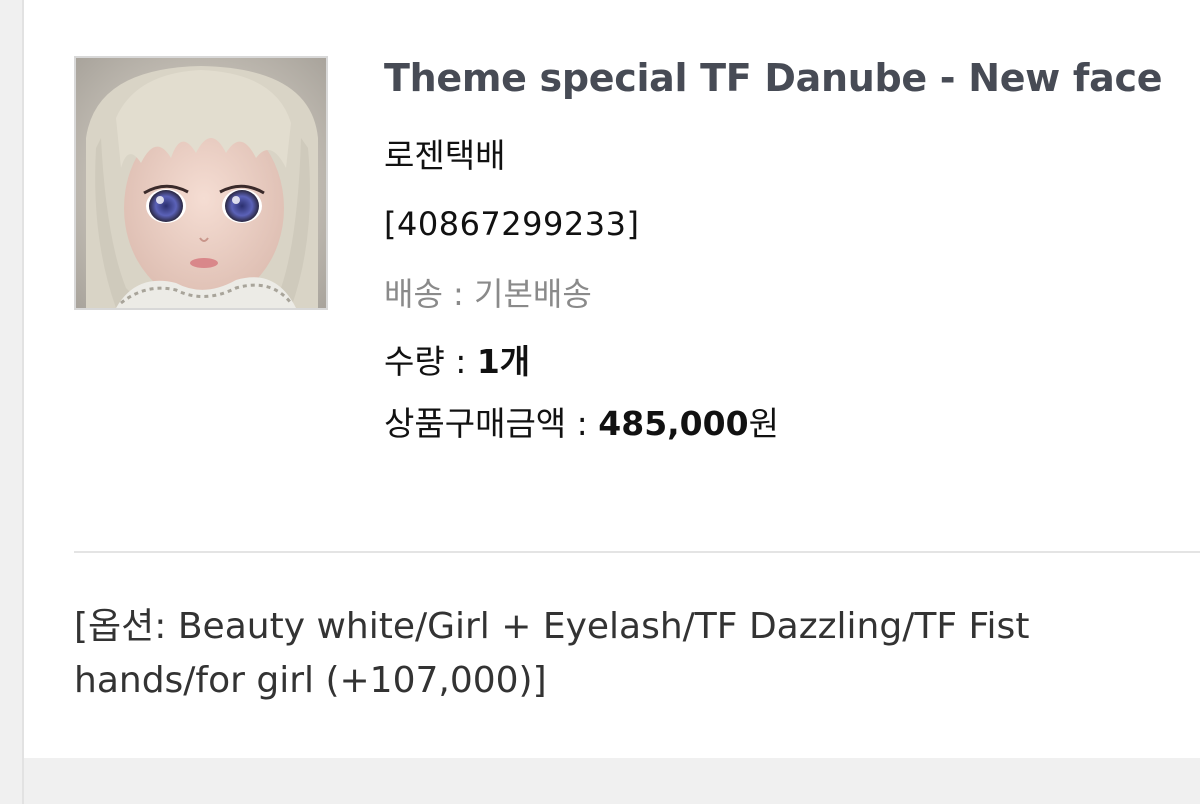  I want to click on shipping-method: 배송 : 기본배송, so click(784, 294).